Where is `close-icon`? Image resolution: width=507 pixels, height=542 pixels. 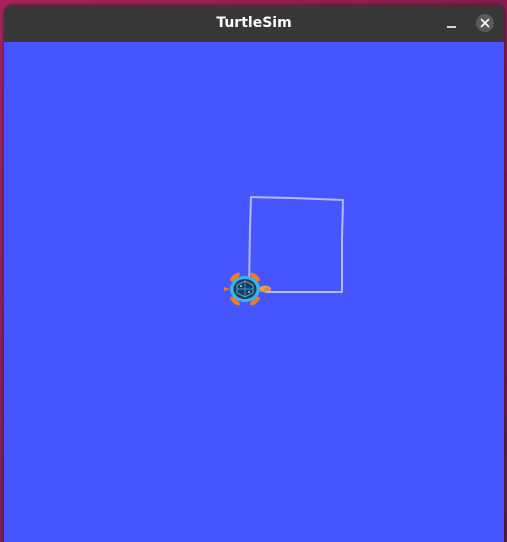
close-icon is located at coordinates (485, 23).